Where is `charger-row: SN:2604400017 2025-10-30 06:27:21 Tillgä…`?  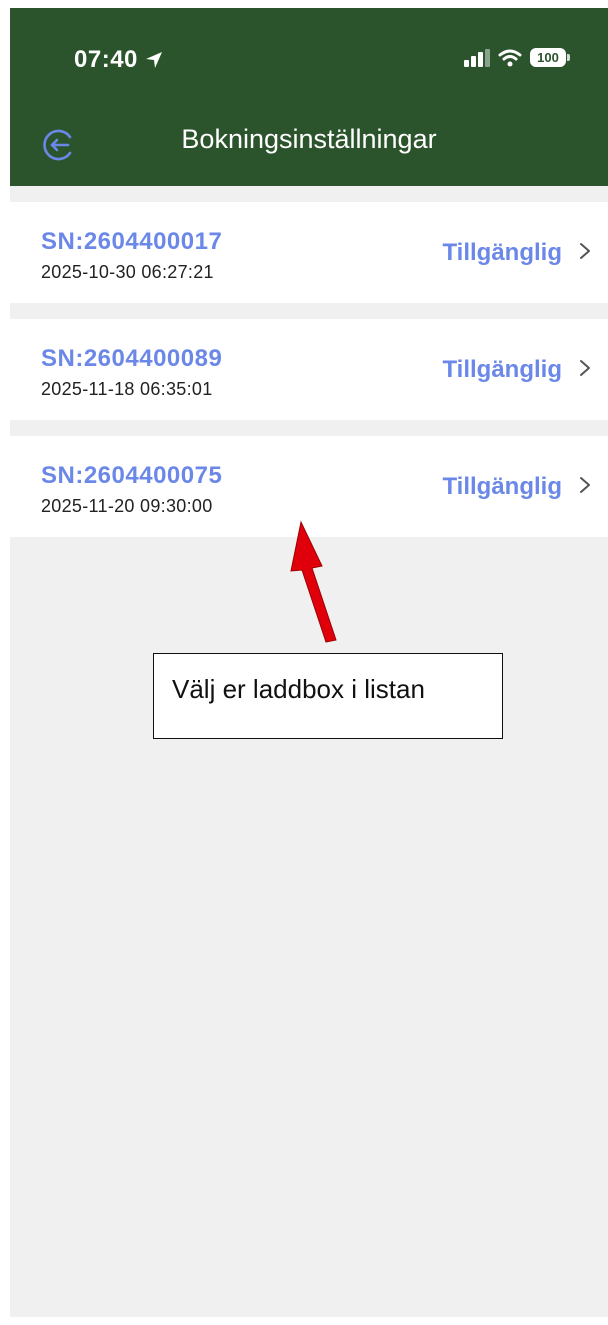
charger-row: SN:2604400017 2025-10-30 06:27:21 Tillgä… is located at coordinates (309, 252).